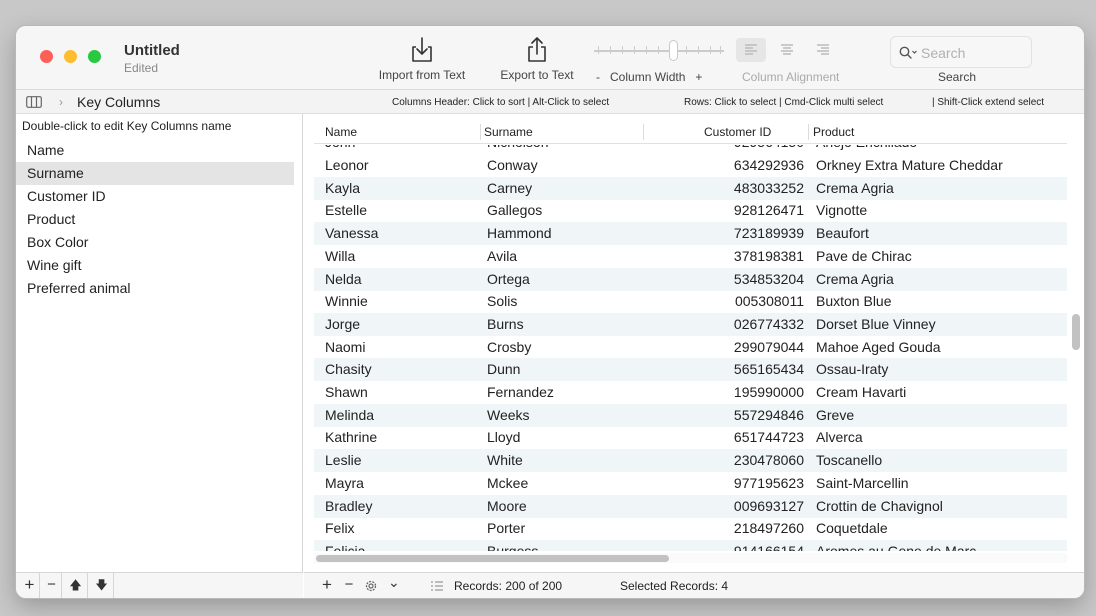  I want to click on column-header-customer-id: Customer ID, so click(737, 132).